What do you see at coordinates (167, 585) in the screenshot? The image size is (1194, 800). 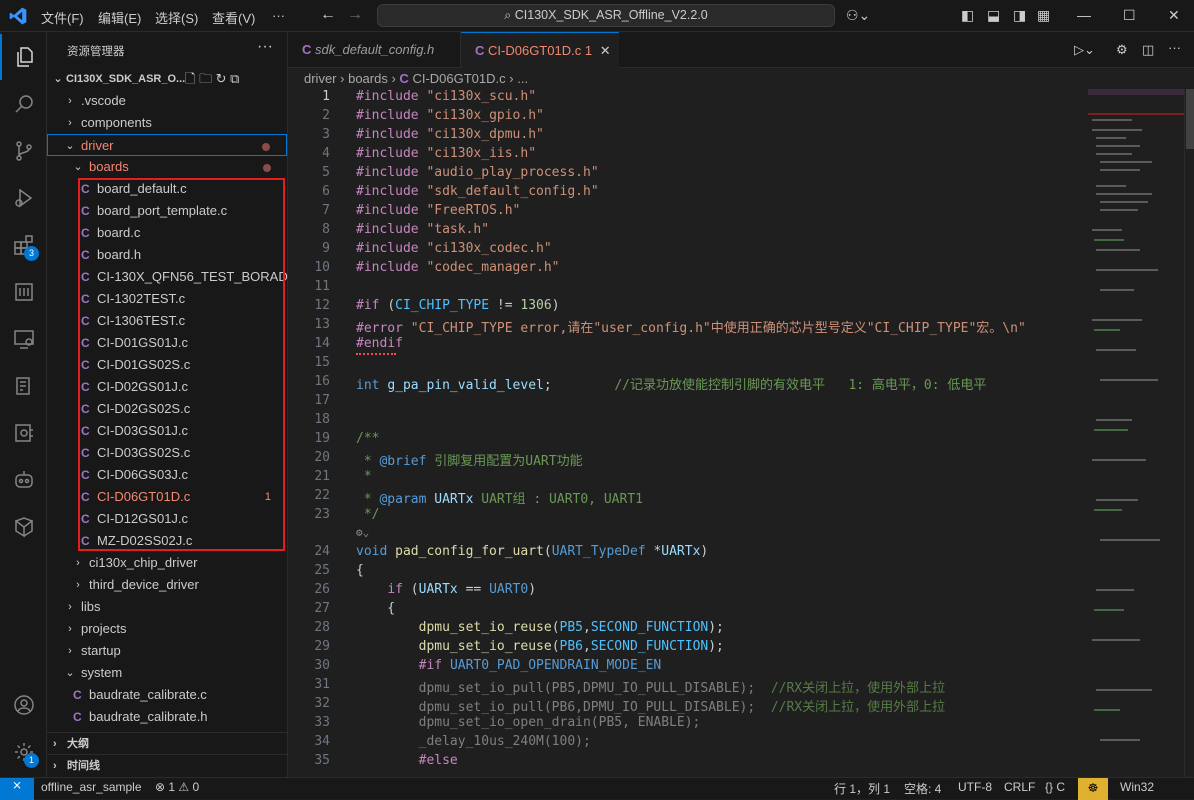 I see `folder-third-device-driver: › third_device_driver` at bounding box center [167, 585].